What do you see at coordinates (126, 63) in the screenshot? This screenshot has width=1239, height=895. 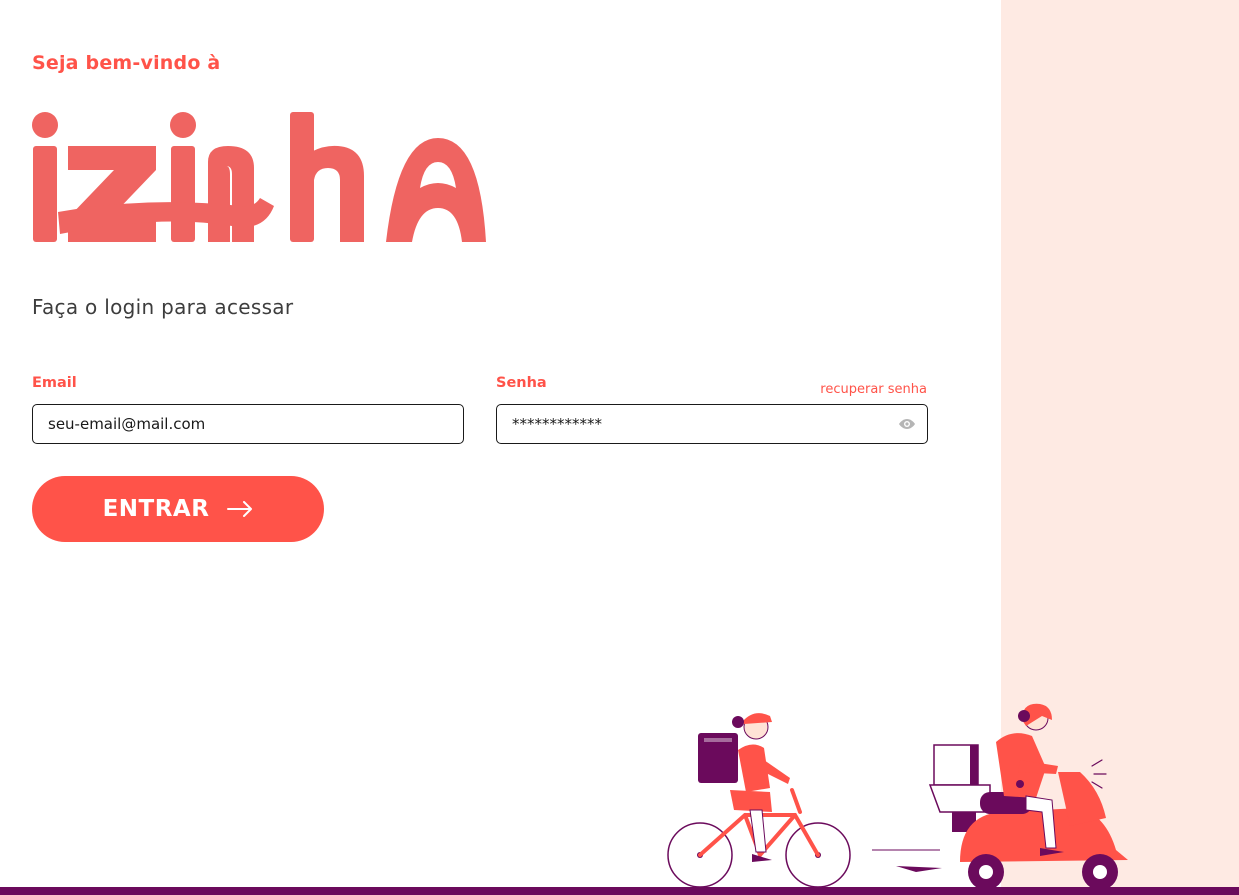 I see `welcome-text: Seja bem-vindo à` at bounding box center [126, 63].